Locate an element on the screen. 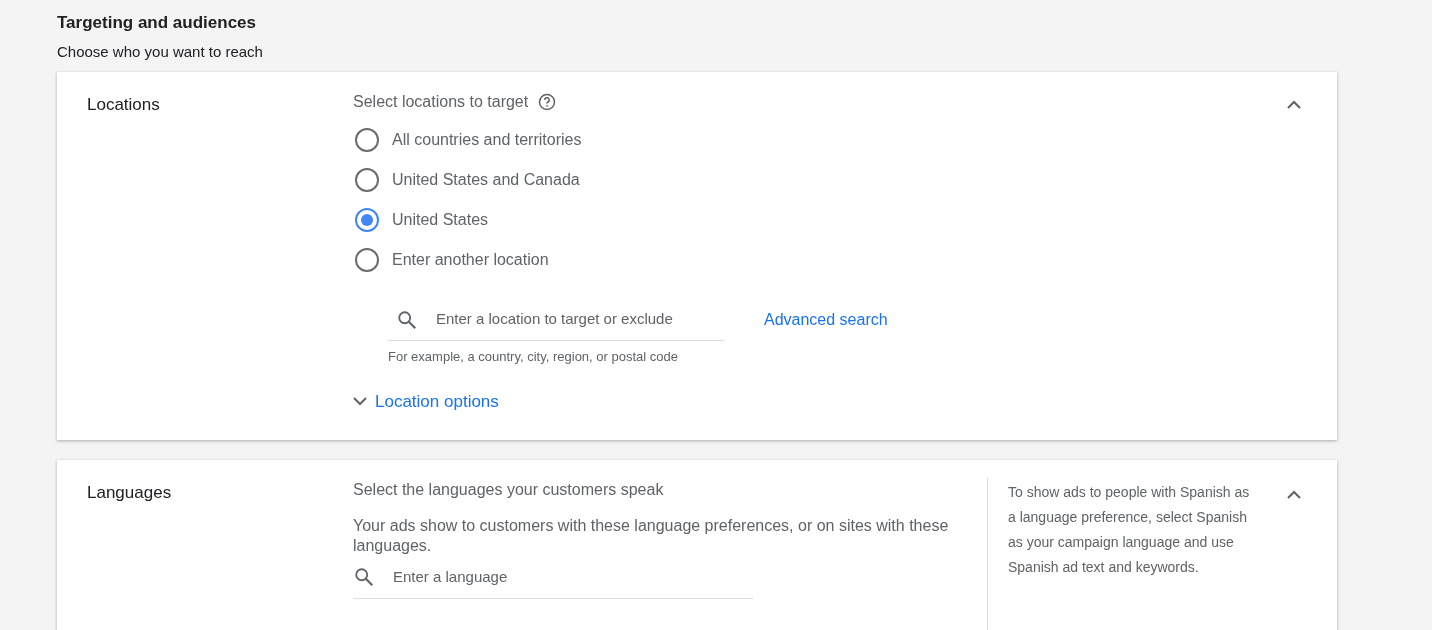 Image resolution: width=1432 pixels, height=630 pixels. card-heading: Locations is located at coordinates (124, 105).